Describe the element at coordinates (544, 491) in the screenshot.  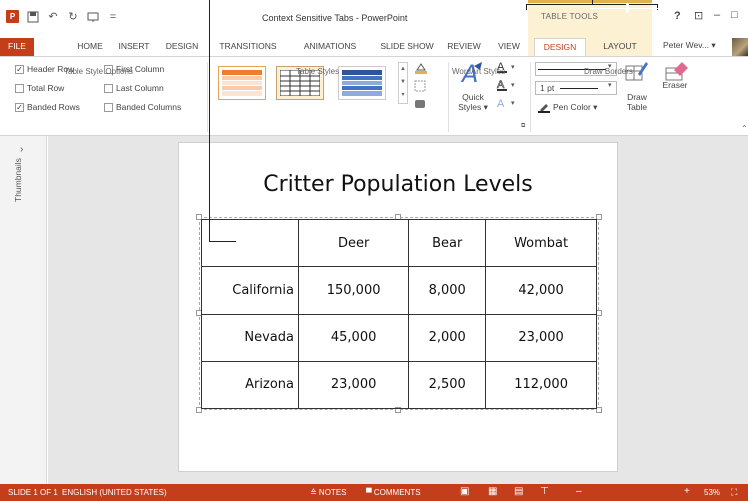
I see `slide-show-icon: ⊤` at that location.